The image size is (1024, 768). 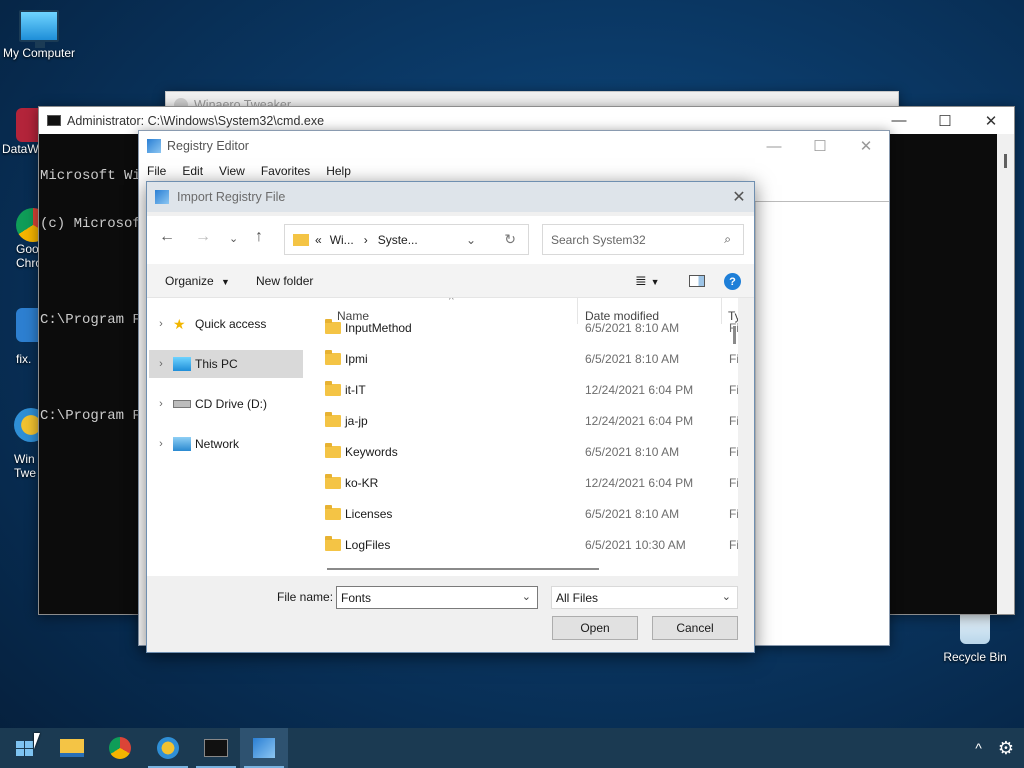 I want to click on address-overflow: «, so click(x=318, y=240).